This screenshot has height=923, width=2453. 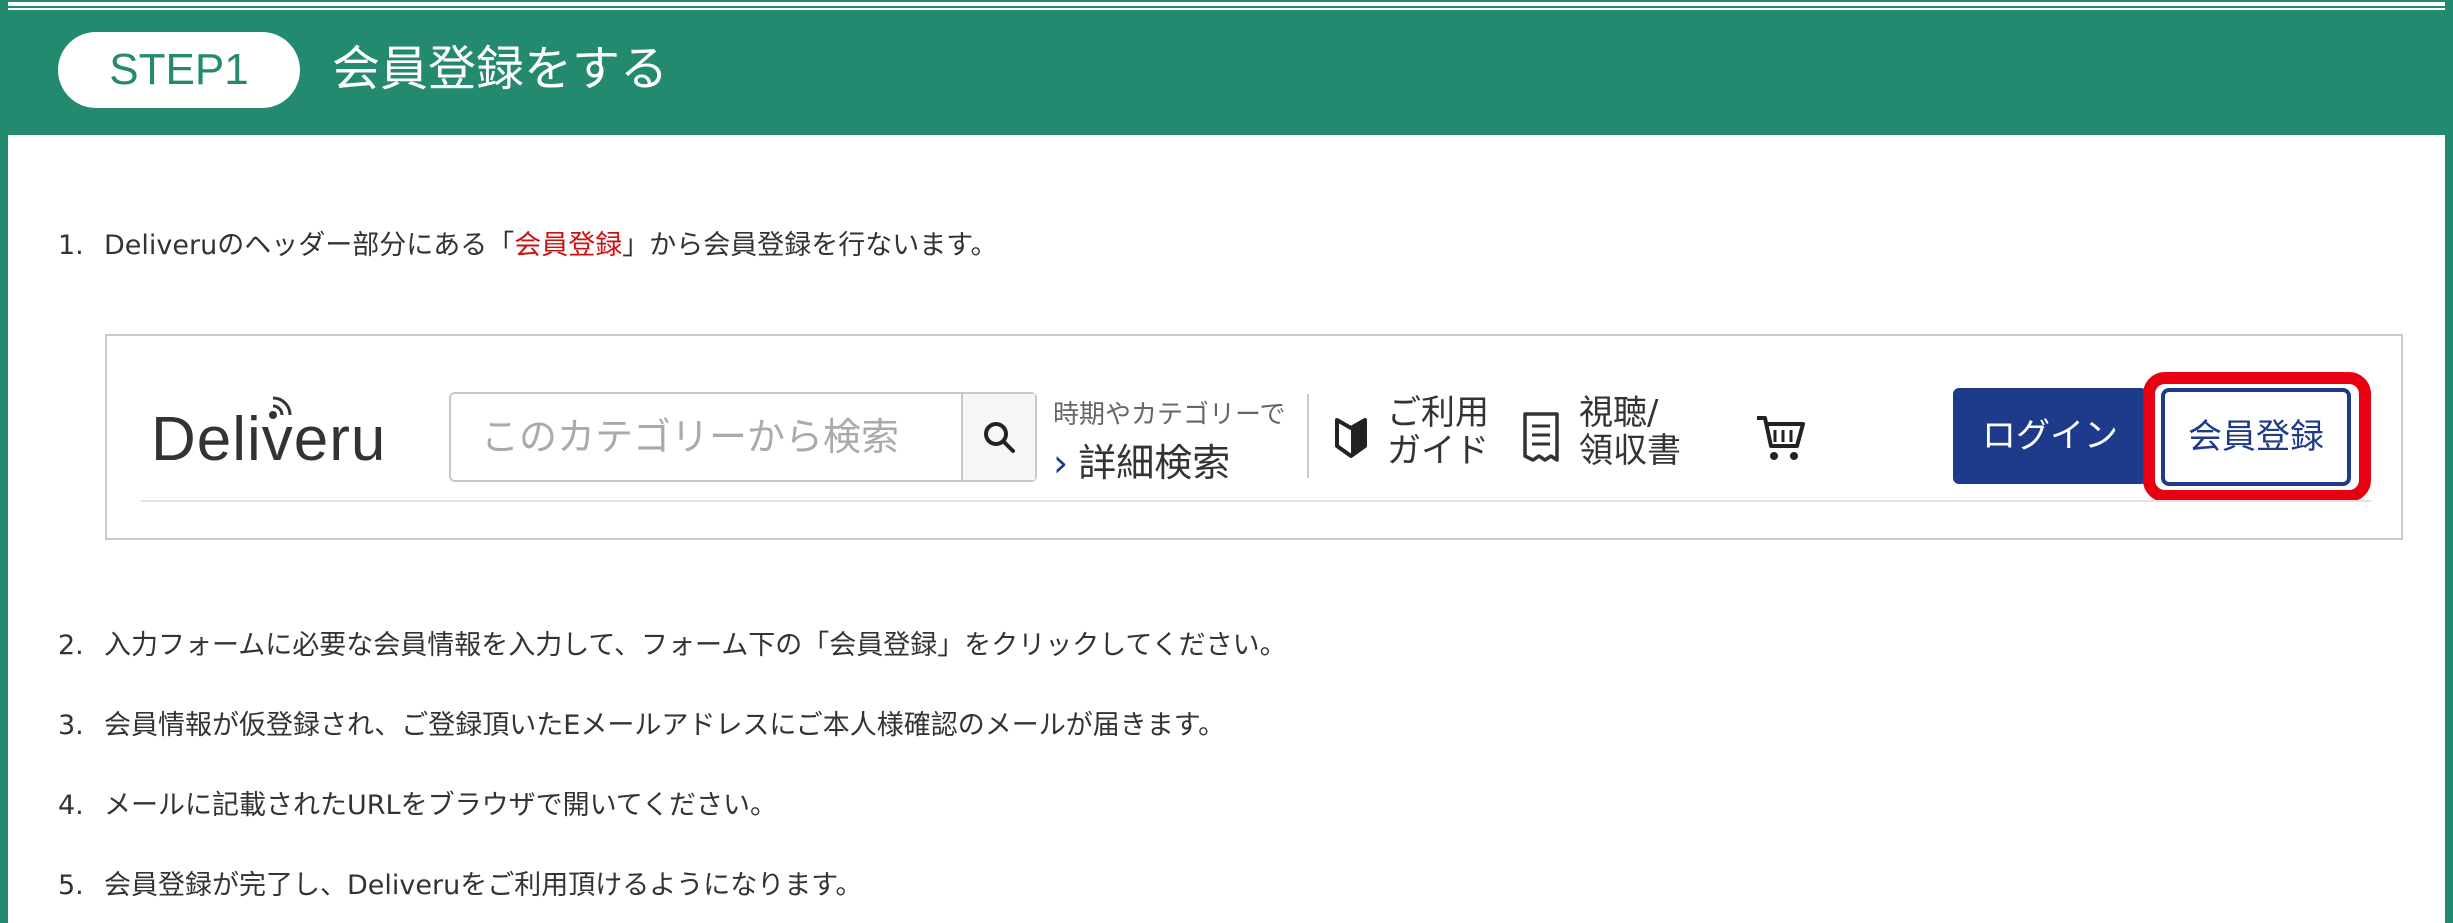 I want to click on step-text-highlight: 会員登録, so click(x=568, y=245).